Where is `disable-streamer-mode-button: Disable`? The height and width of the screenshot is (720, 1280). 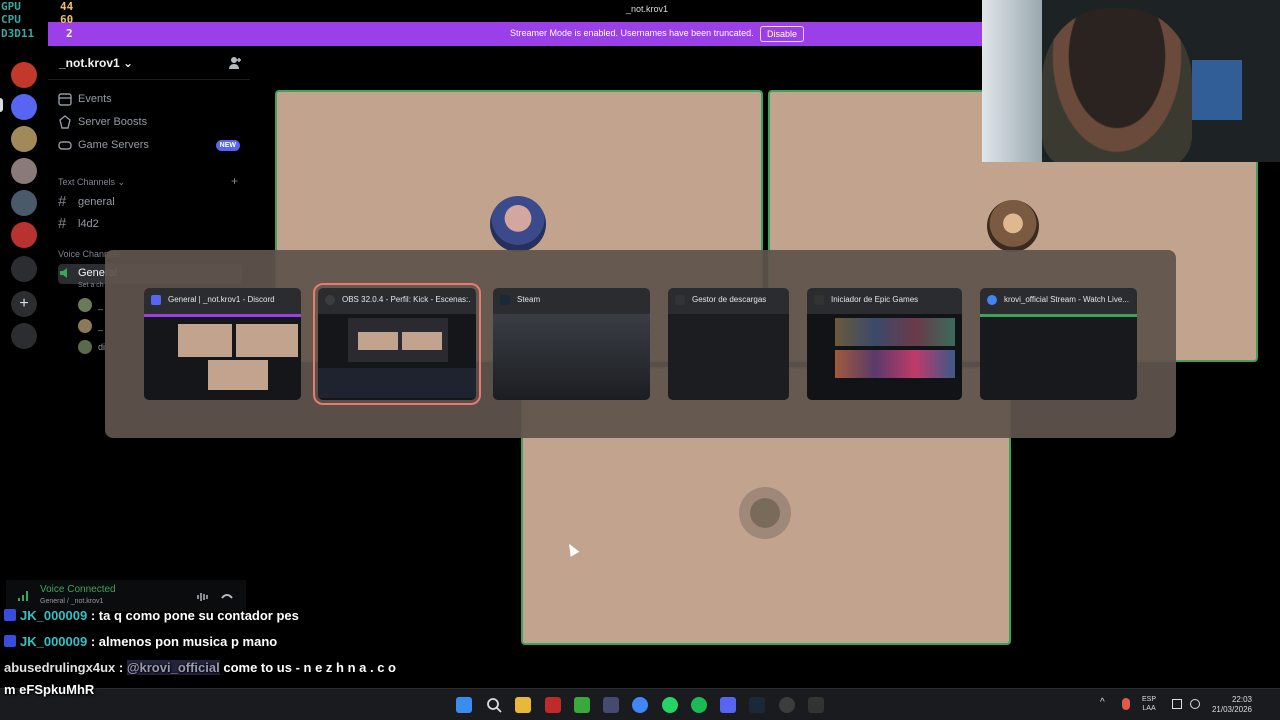 disable-streamer-mode-button: Disable is located at coordinates (782, 34).